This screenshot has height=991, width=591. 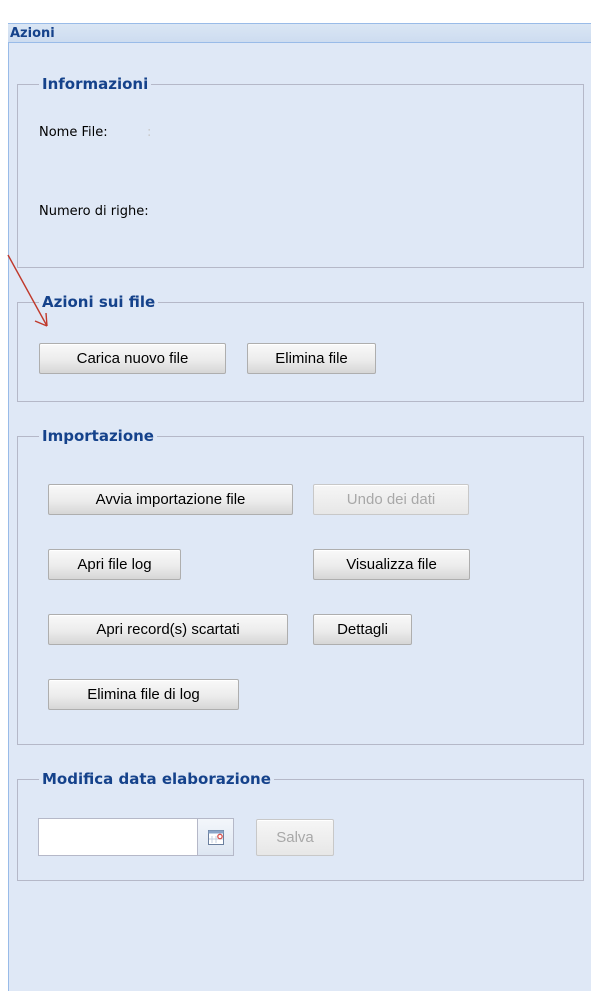 What do you see at coordinates (98, 436) in the screenshot?
I see `importazione-legend: Importazione` at bounding box center [98, 436].